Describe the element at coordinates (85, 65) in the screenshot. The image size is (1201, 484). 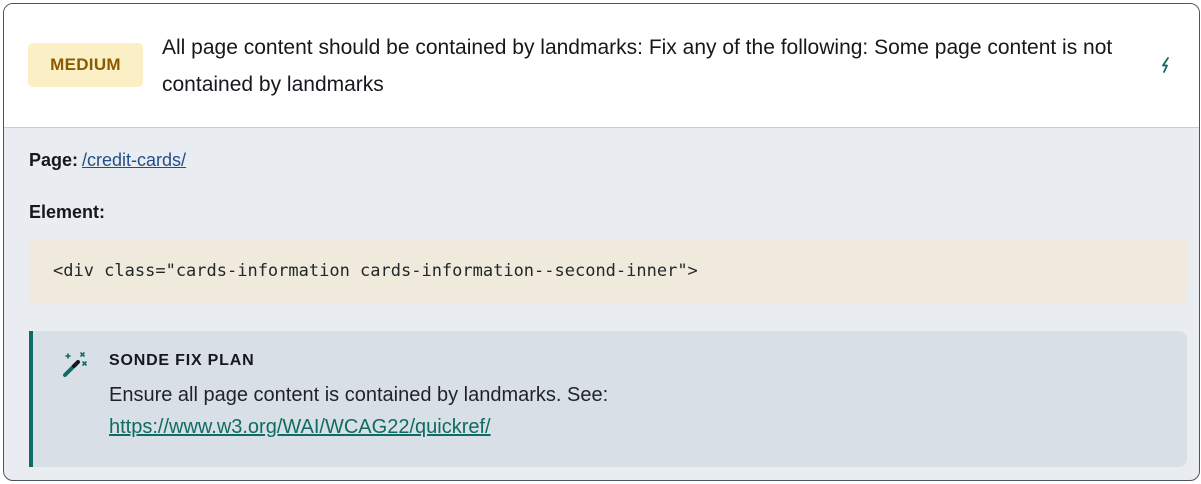
I see `severity-badge: MEDIUM` at that location.